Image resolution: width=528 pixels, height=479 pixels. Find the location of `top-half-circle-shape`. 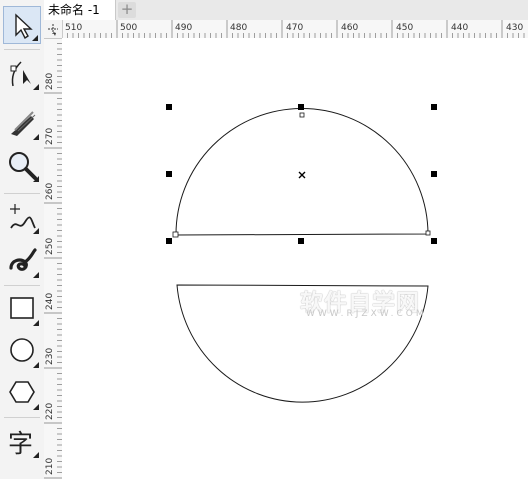

top-half-circle-shape is located at coordinates (302, 172).